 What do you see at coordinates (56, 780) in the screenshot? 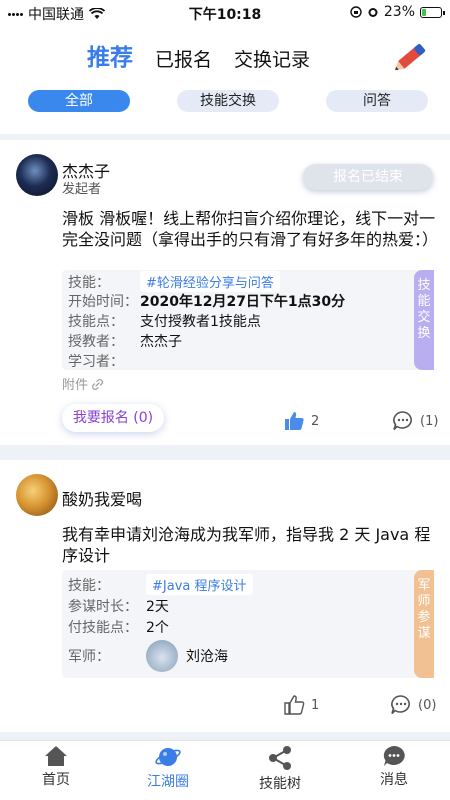
I see `tab-label: 首页` at bounding box center [56, 780].